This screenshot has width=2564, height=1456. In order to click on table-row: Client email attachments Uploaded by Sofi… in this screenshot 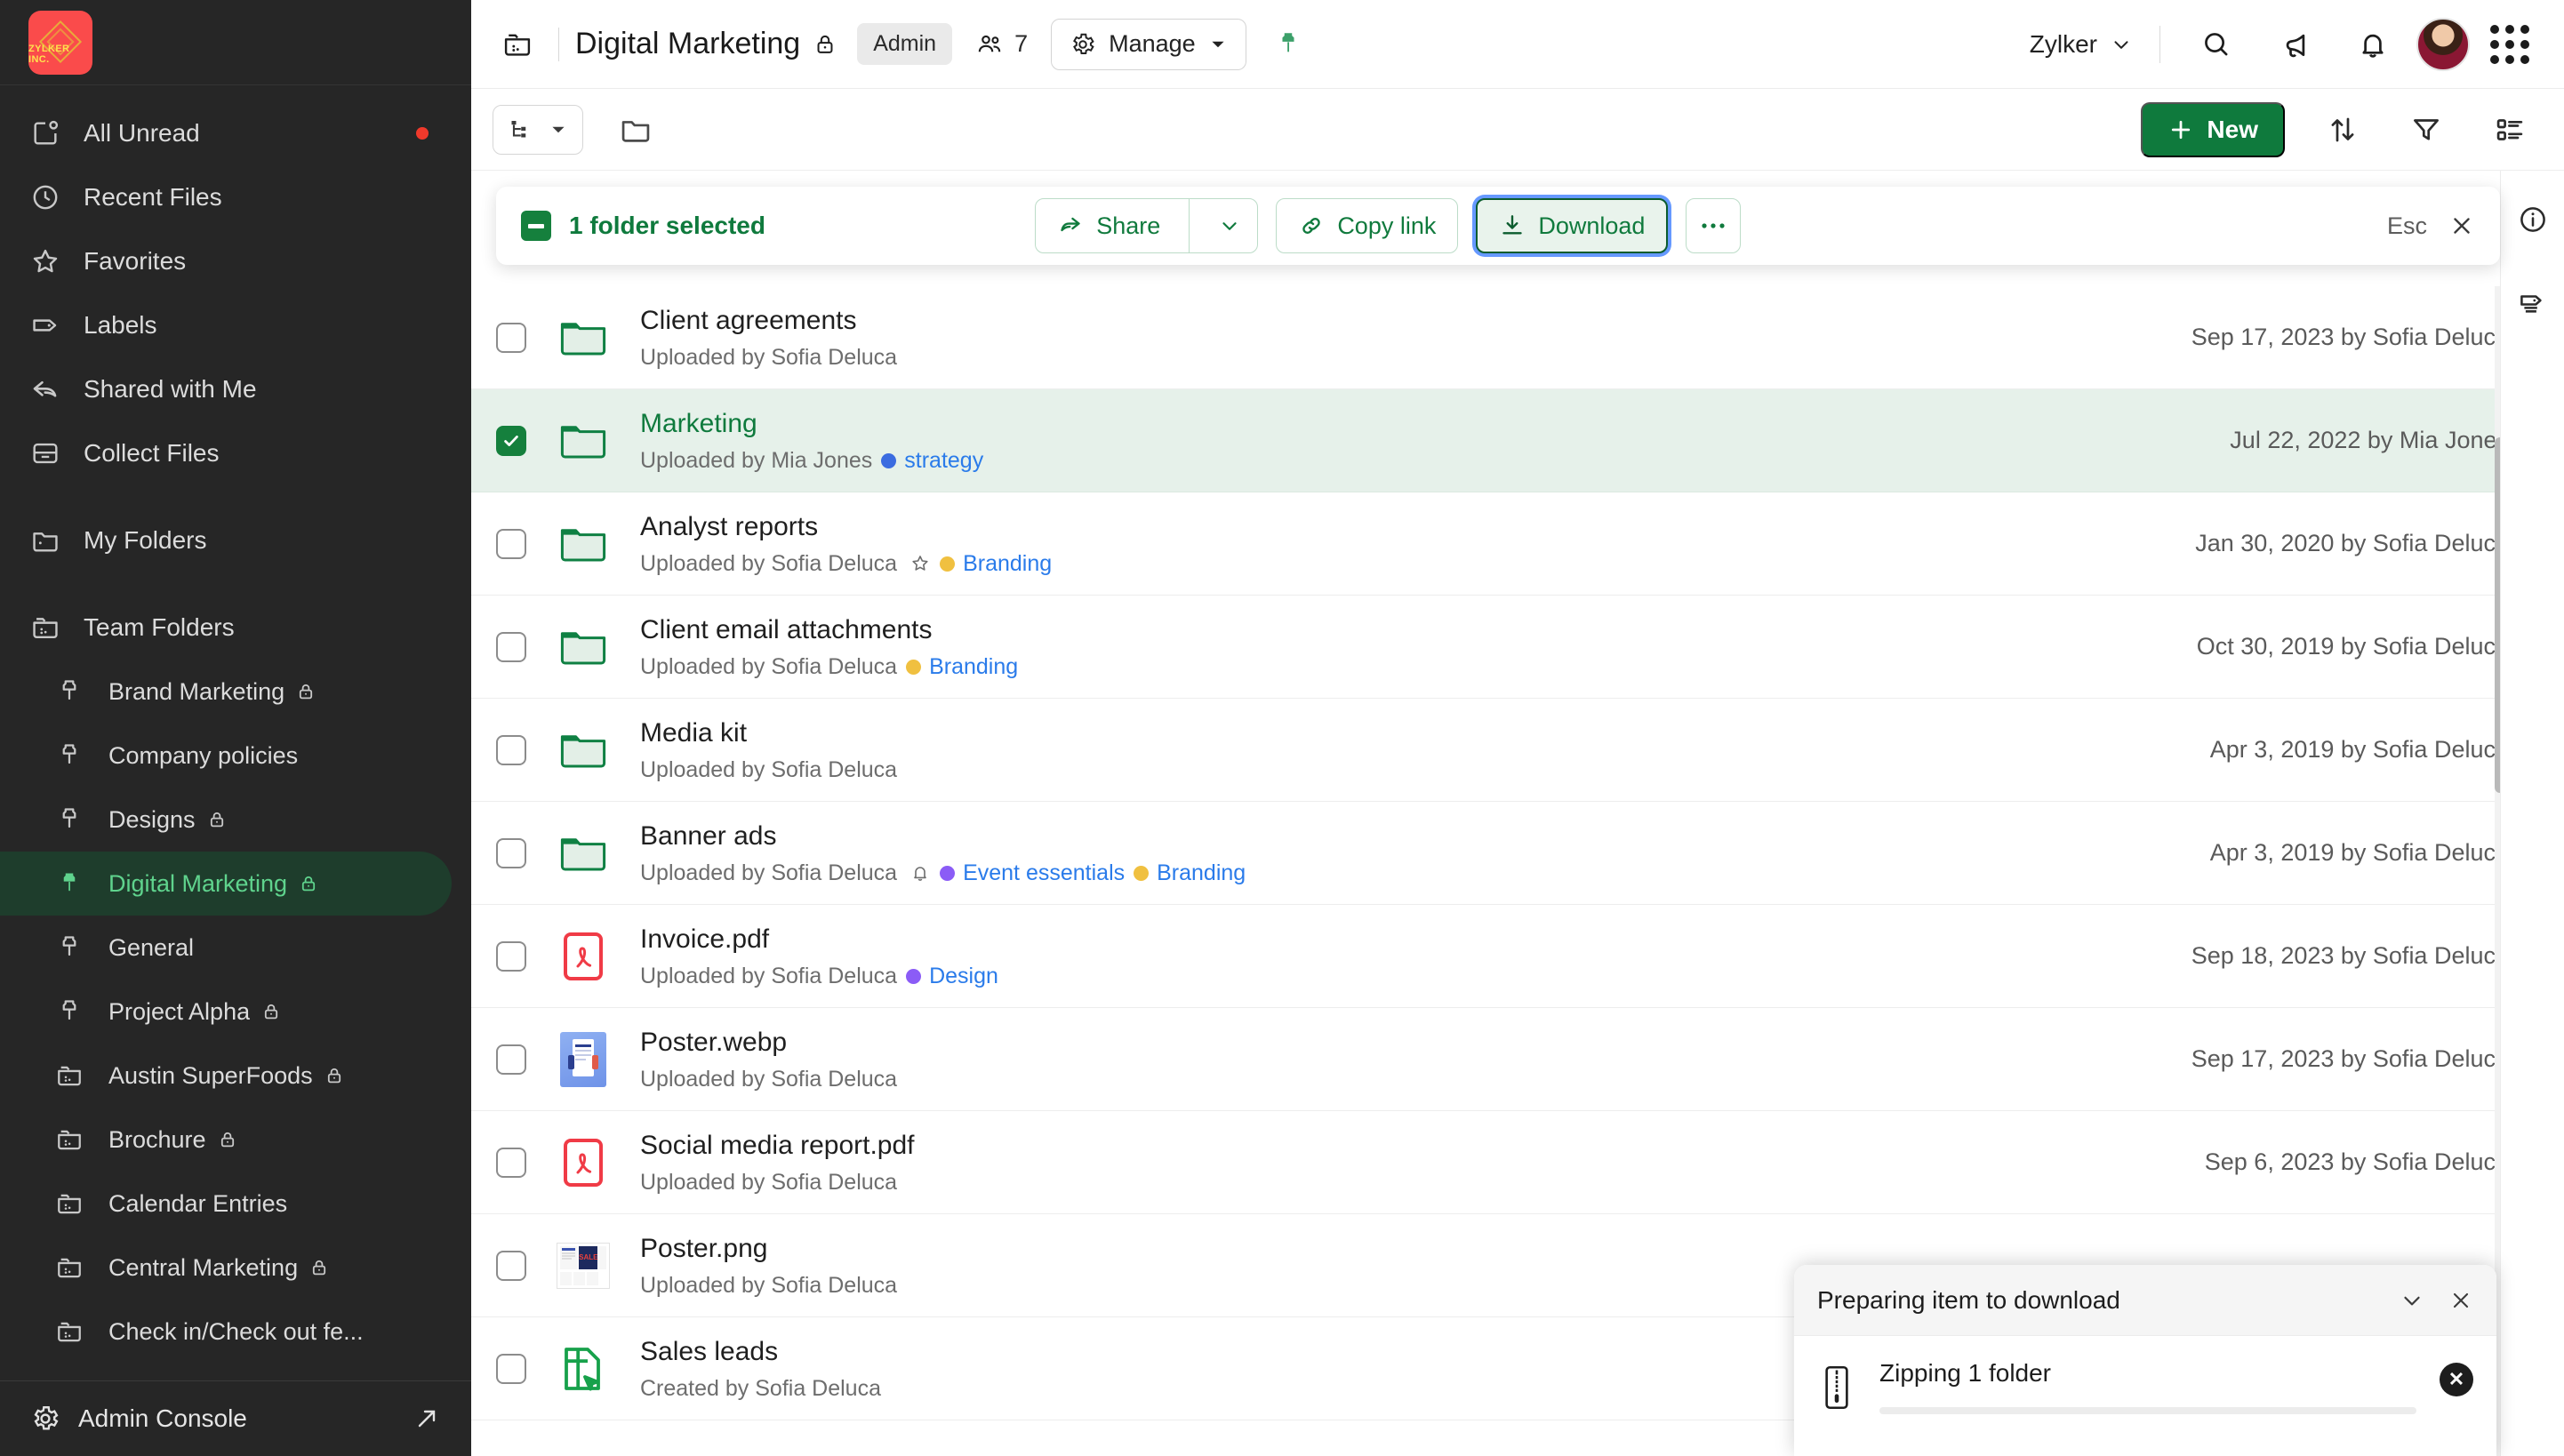, I will do `click(1505, 647)`.